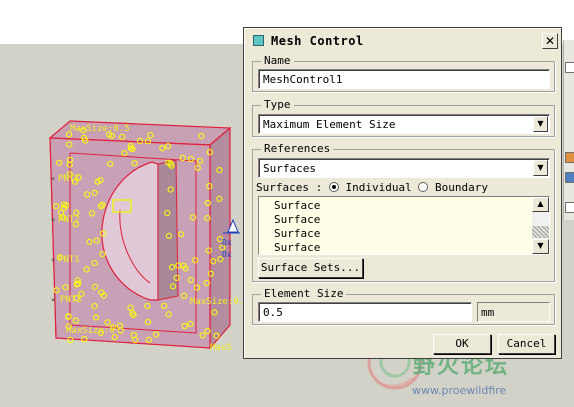 The image size is (574, 407). I want to click on surfaces-mode-row: Surfaces : Individual Boundary, so click(372, 187).